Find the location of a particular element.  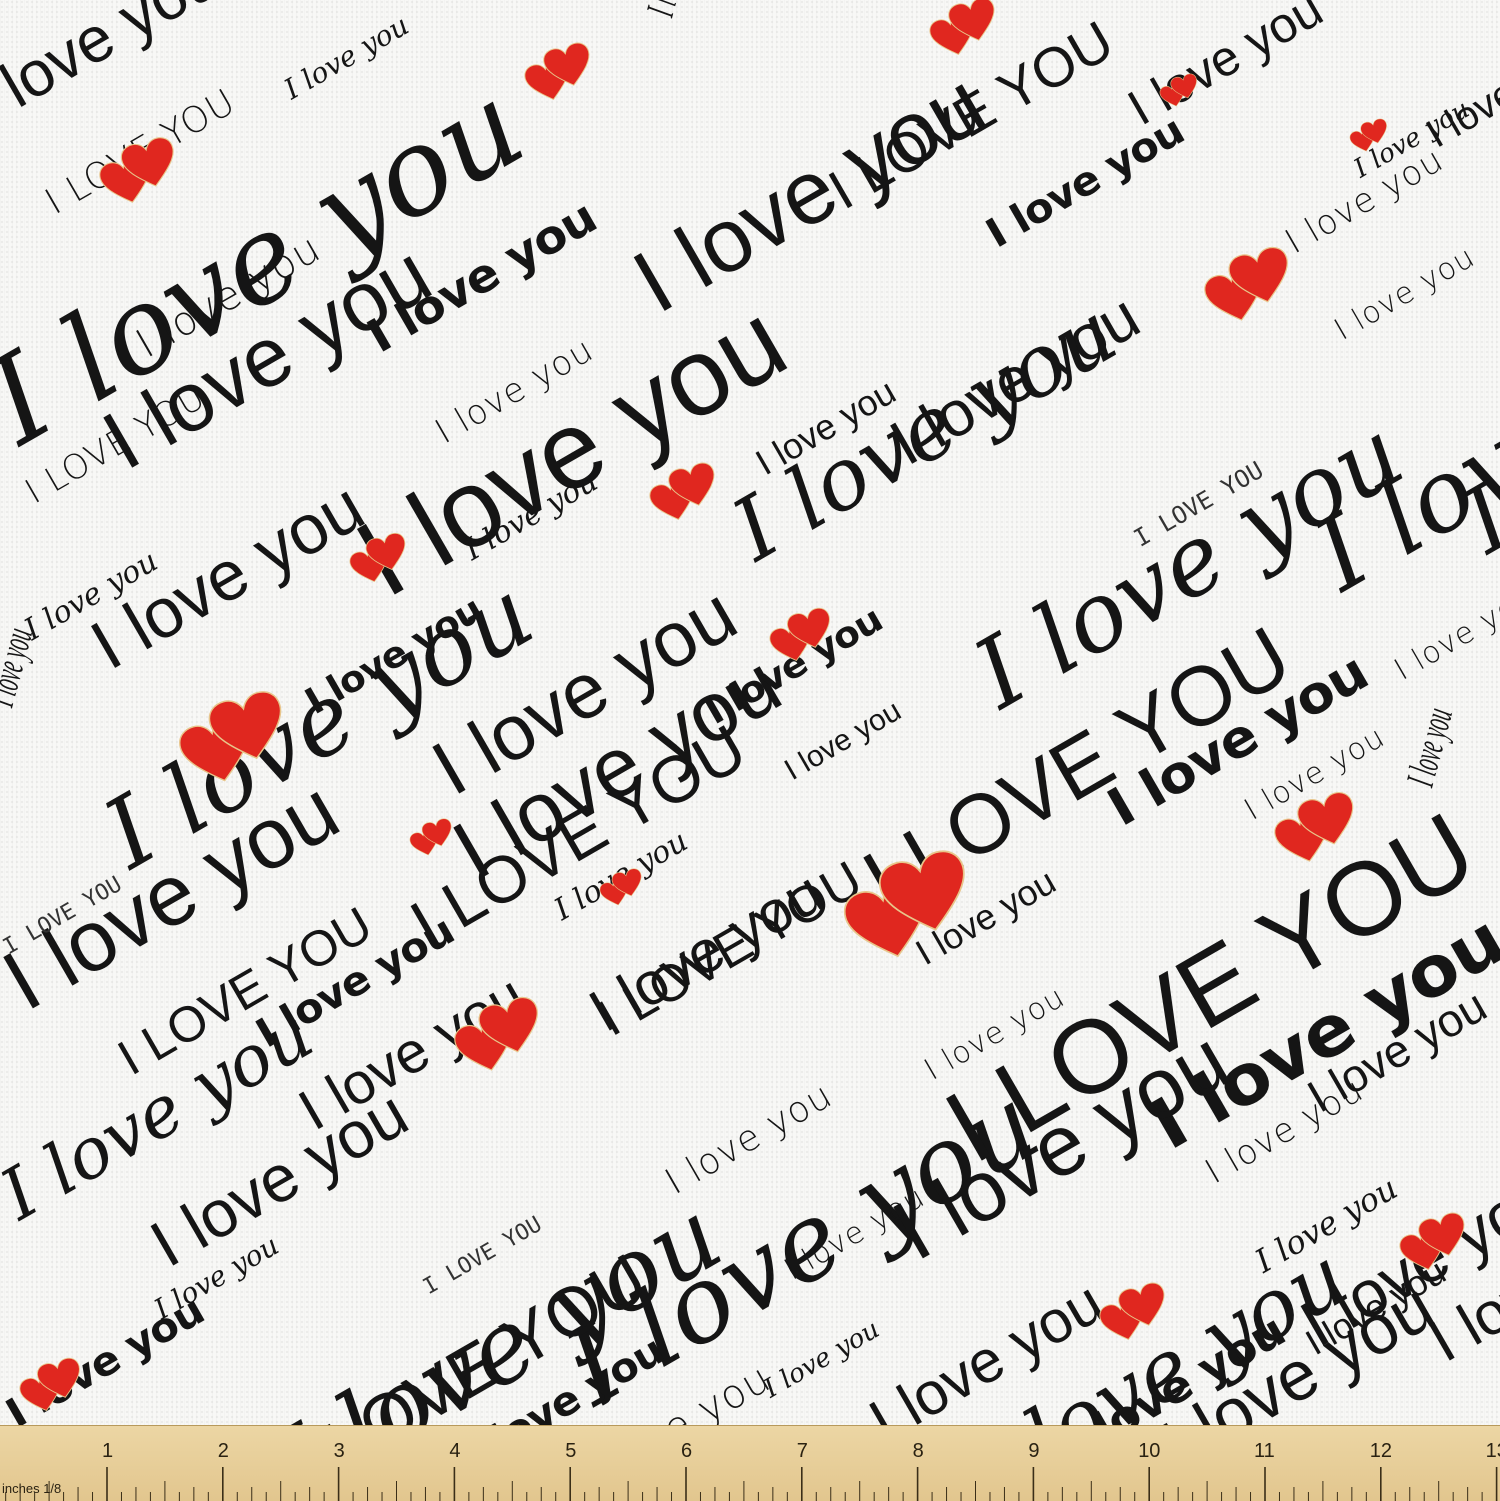

ruler-number: 1 is located at coordinates (108, 1451).